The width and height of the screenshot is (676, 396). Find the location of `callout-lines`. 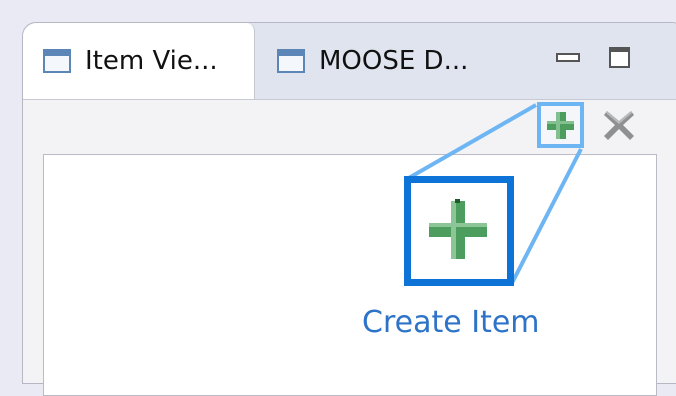

callout-lines is located at coordinates (494, 193).